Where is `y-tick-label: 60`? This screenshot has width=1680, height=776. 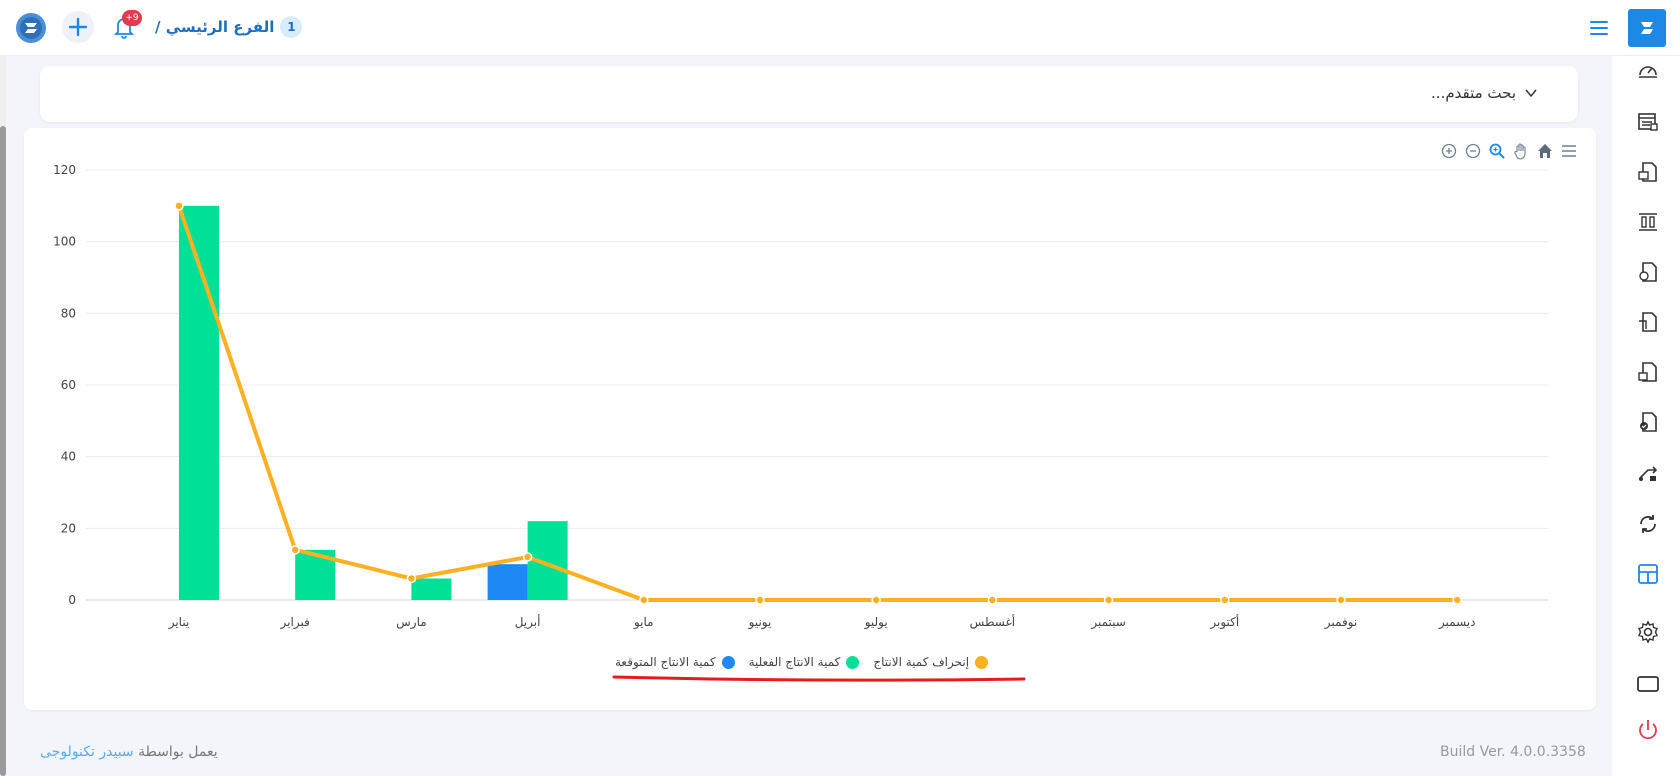 y-tick-label: 60 is located at coordinates (68, 385).